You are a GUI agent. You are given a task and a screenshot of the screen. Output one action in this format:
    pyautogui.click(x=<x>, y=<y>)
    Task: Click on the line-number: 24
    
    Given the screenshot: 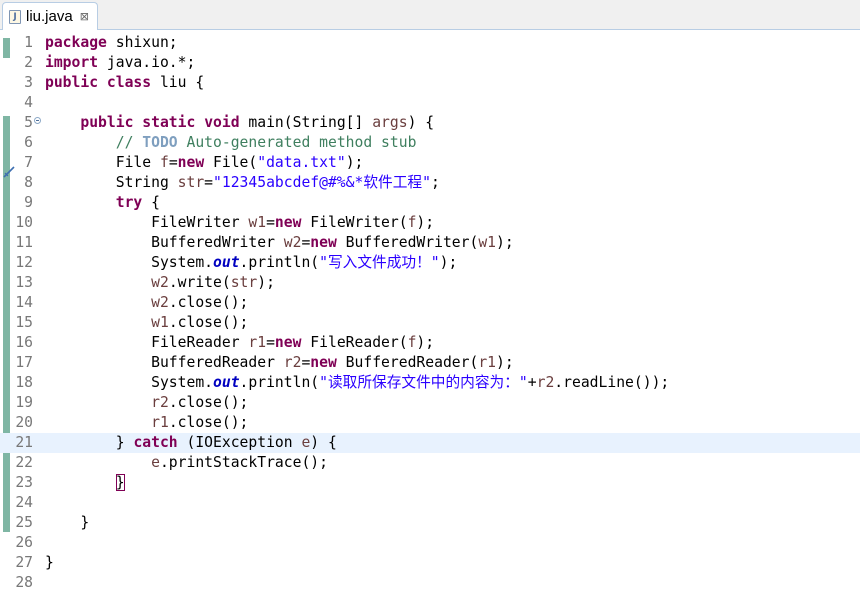 What is the action you would take?
    pyautogui.click(x=24, y=502)
    